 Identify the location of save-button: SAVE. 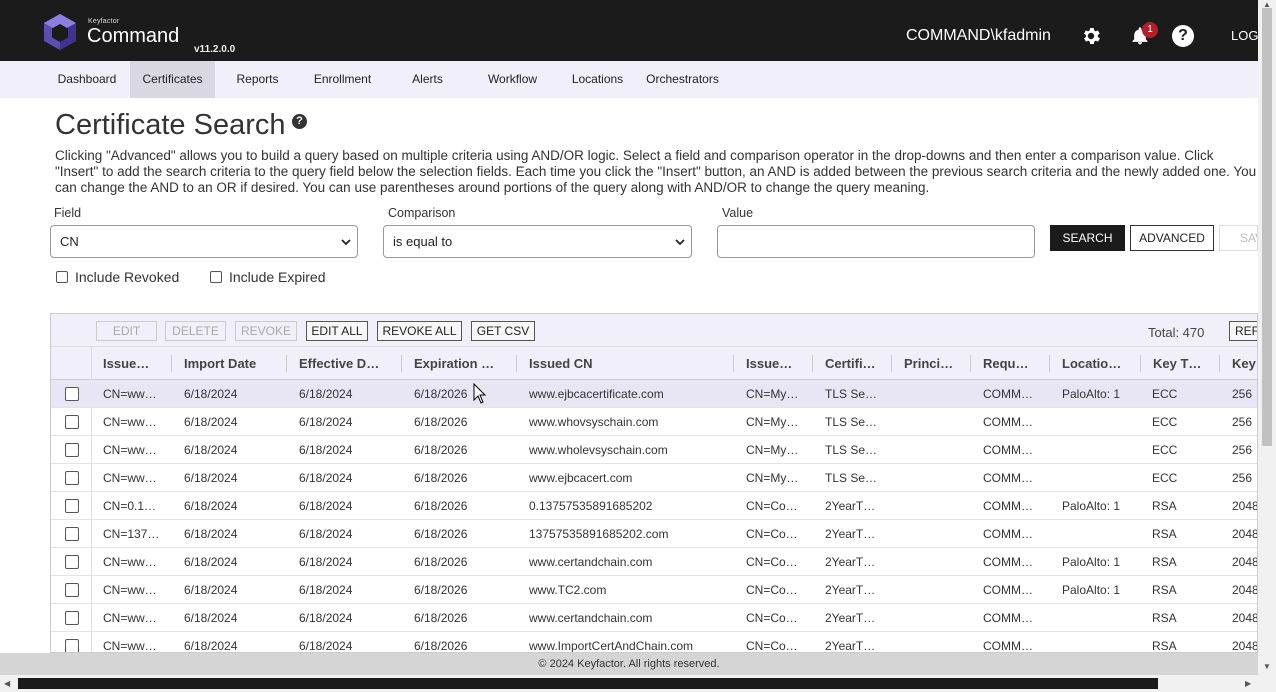
(1238, 238).